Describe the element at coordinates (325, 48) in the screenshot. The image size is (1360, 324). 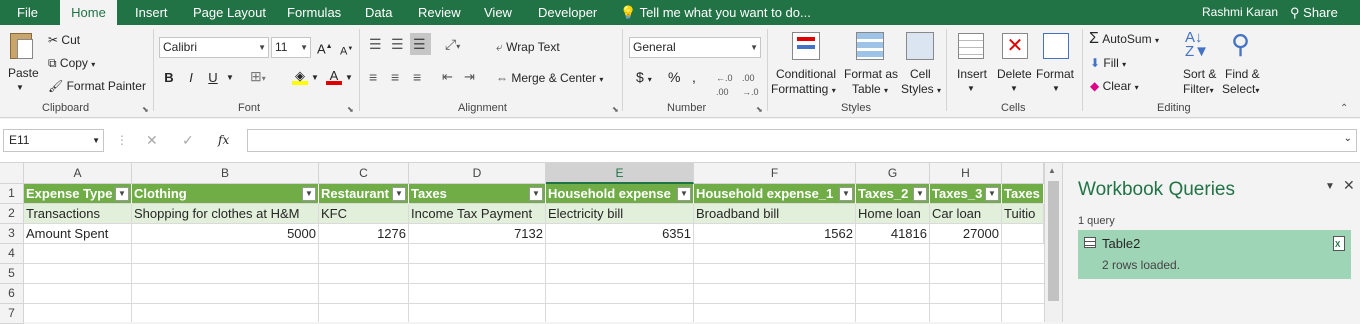
I see `grow-font-button: A▲` at that location.